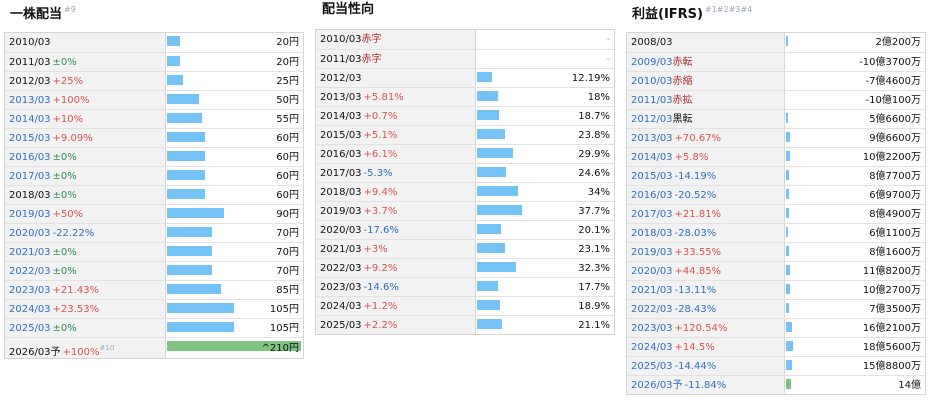 Image resolution: width=930 pixels, height=400 pixels. What do you see at coordinates (107, 348) in the screenshot?
I see `row-footnote: #10` at bounding box center [107, 348].